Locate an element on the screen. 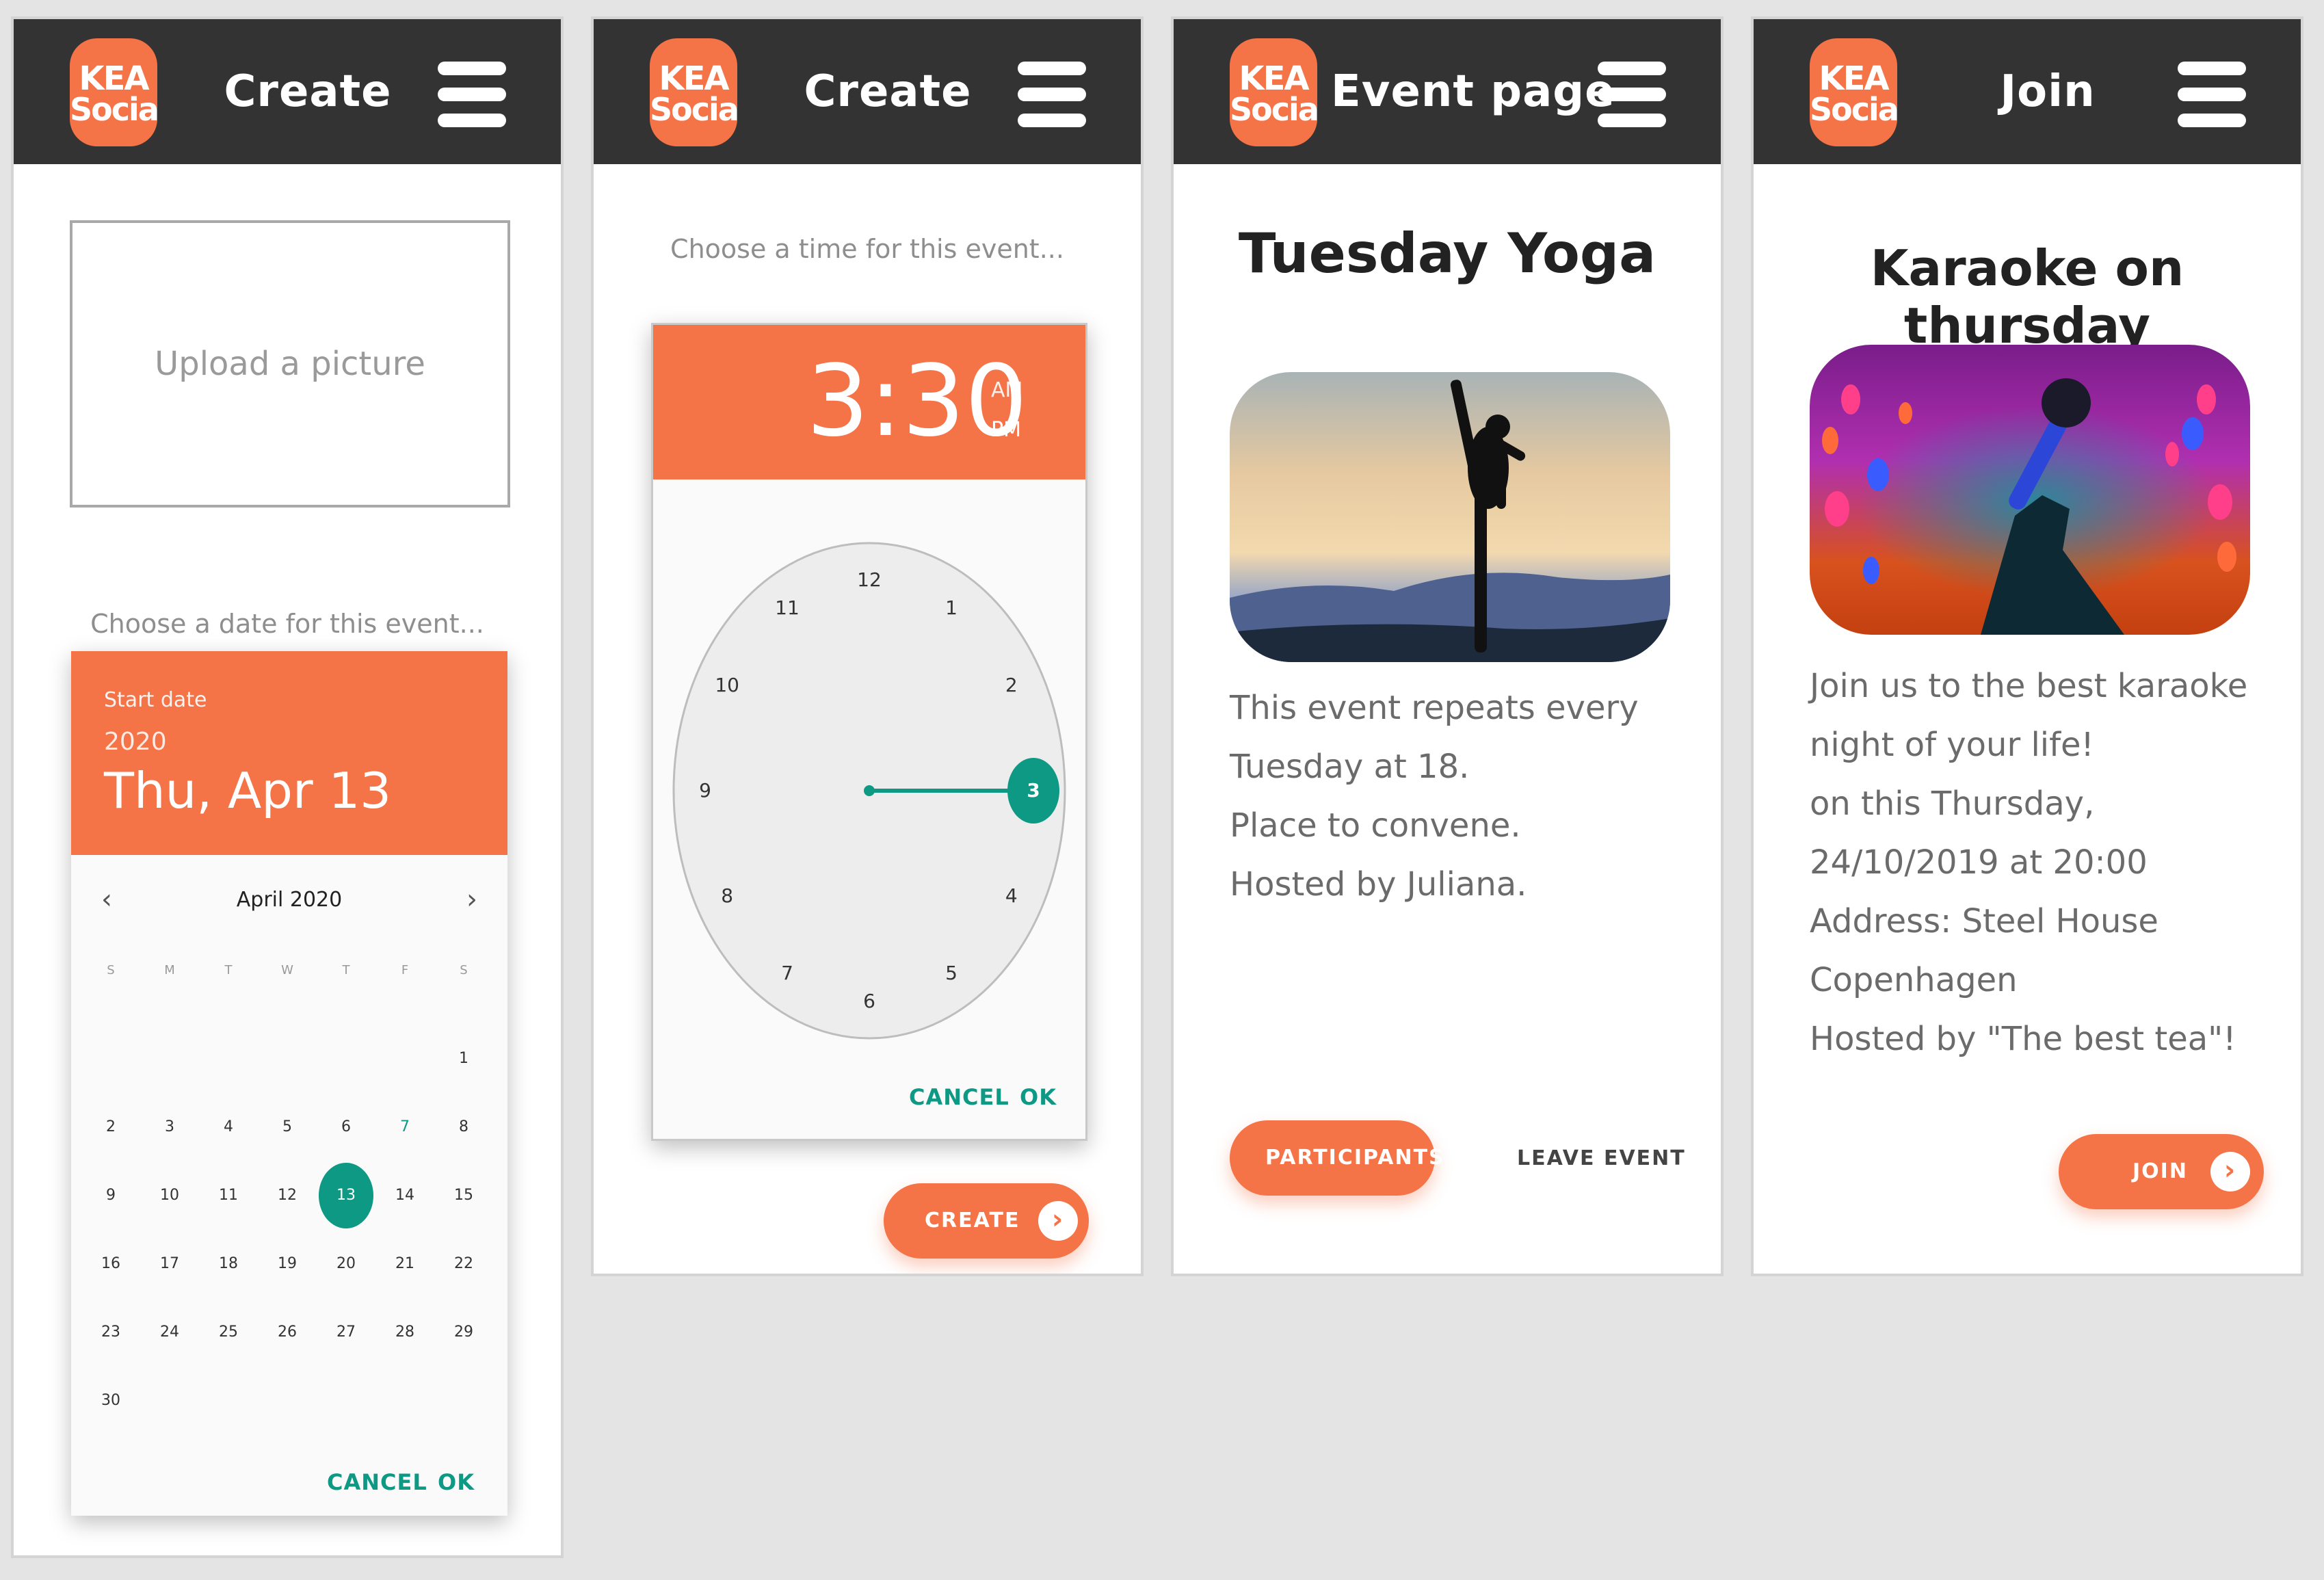 This screenshot has width=2324, height=1580. calendar-day: 15 is located at coordinates (463, 1195).